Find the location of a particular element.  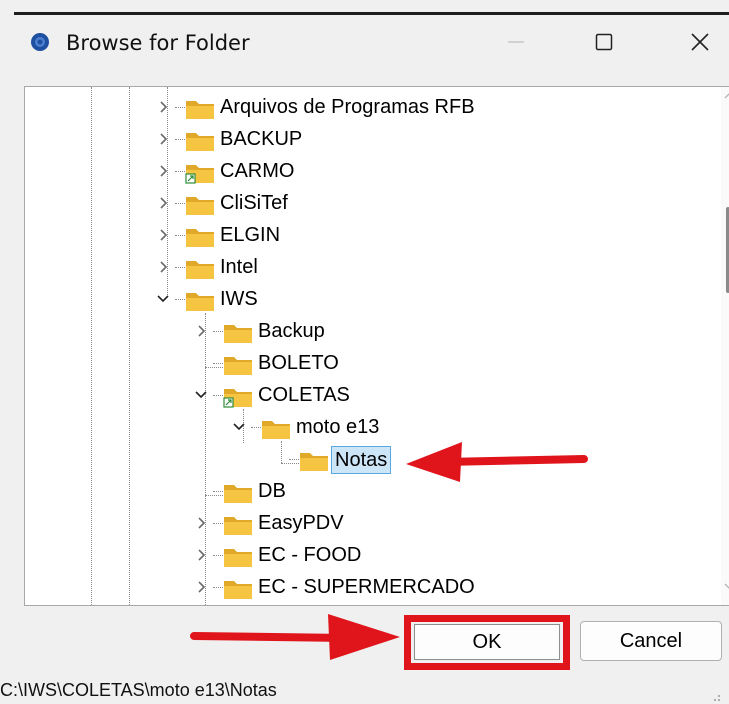

window-title: Browse for Folder is located at coordinates (158, 43).